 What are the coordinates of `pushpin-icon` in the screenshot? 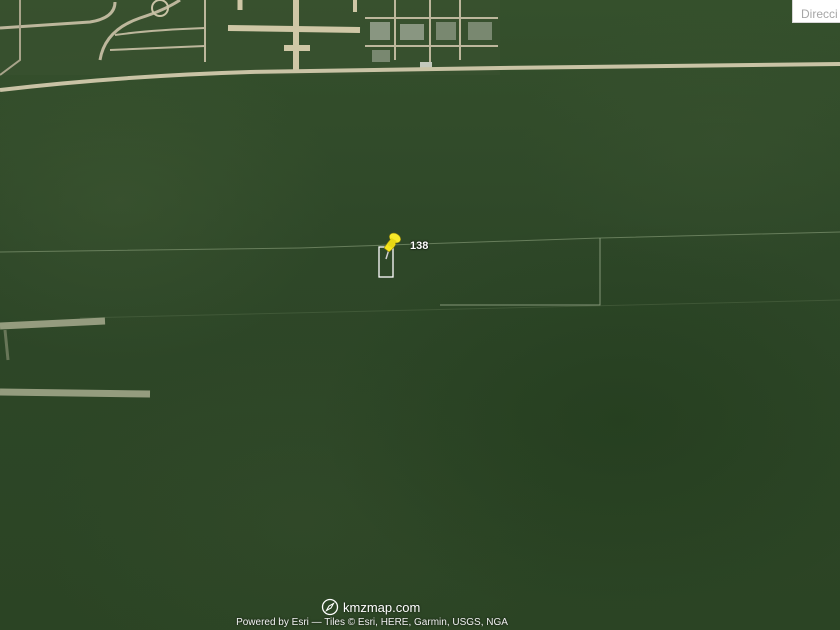 It's located at (391, 246).